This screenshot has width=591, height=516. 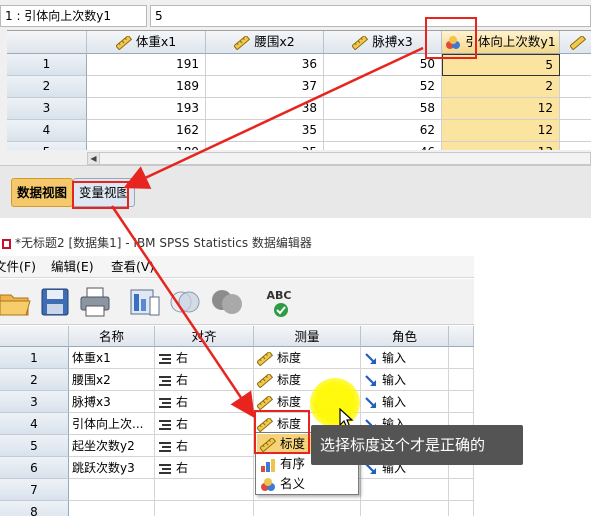 What do you see at coordinates (112, 336) in the screenshot?
I see `column-header-name: 名称` at bounding box center [112, 336].